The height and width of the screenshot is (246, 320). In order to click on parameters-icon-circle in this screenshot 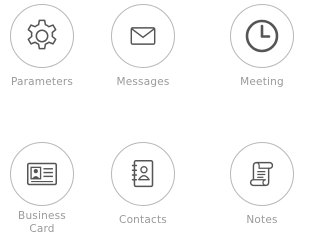, I will do `click(42, 36)`.